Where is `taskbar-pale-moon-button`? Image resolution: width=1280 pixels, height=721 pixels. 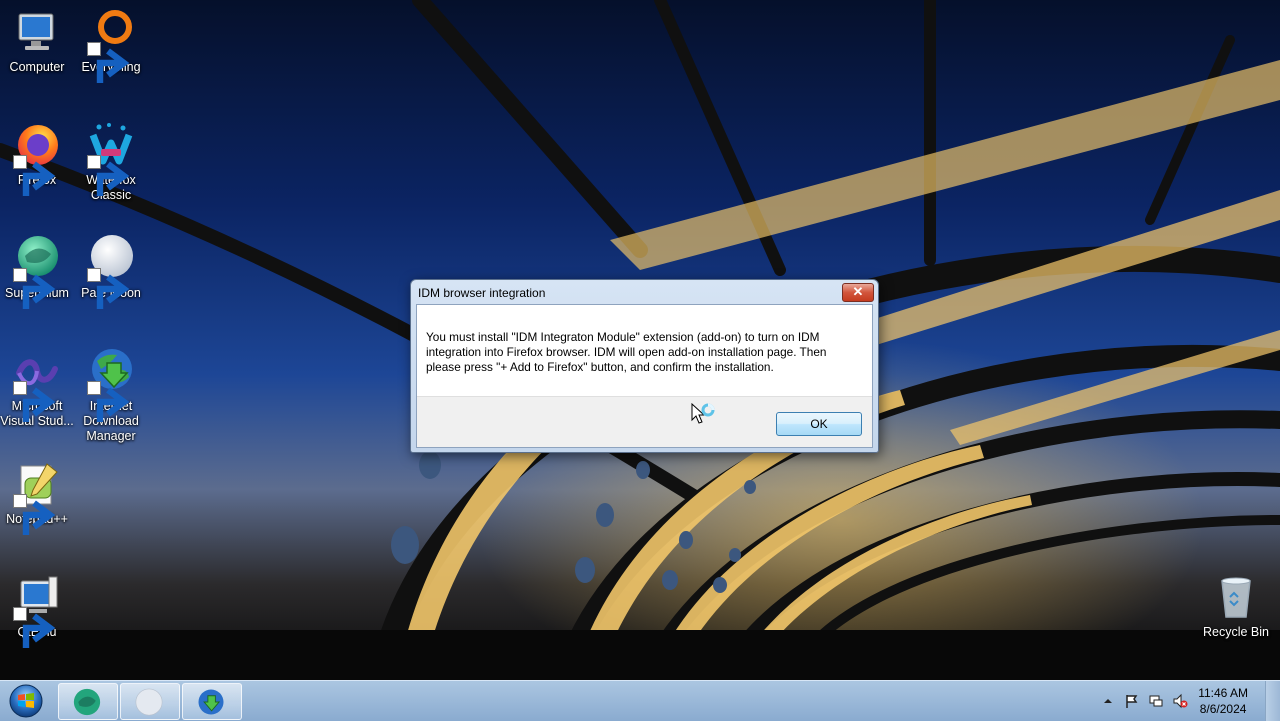 taskbar-pale-moon-button is located at coordinates (150, 701).